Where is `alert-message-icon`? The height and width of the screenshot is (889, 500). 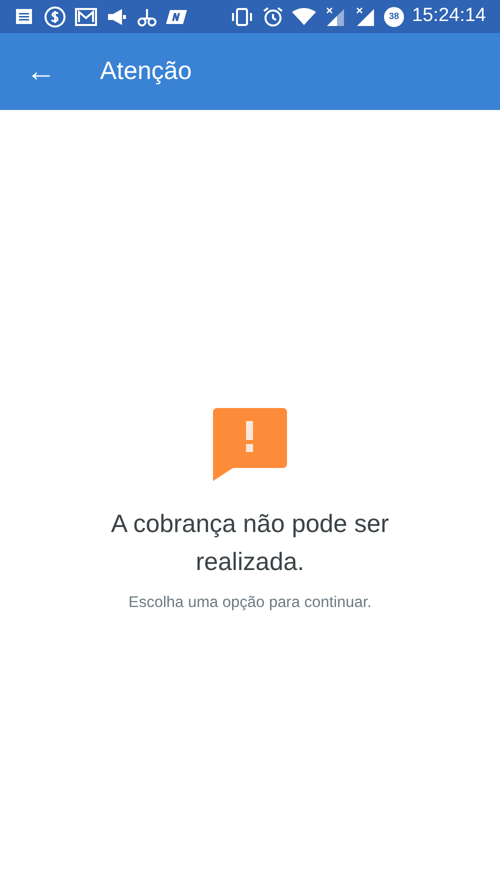
alert-message-icon is located at coordinates (250, 444).